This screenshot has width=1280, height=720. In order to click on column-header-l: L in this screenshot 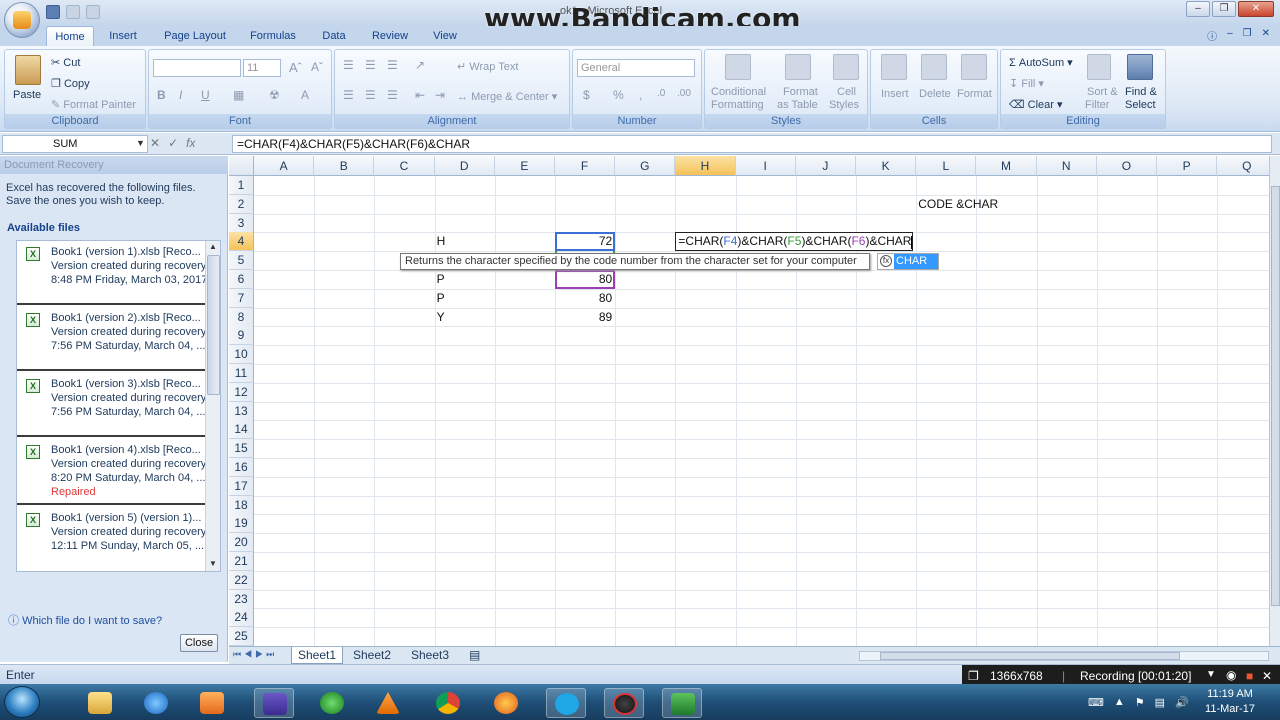, I will do `click(946, 166)`.